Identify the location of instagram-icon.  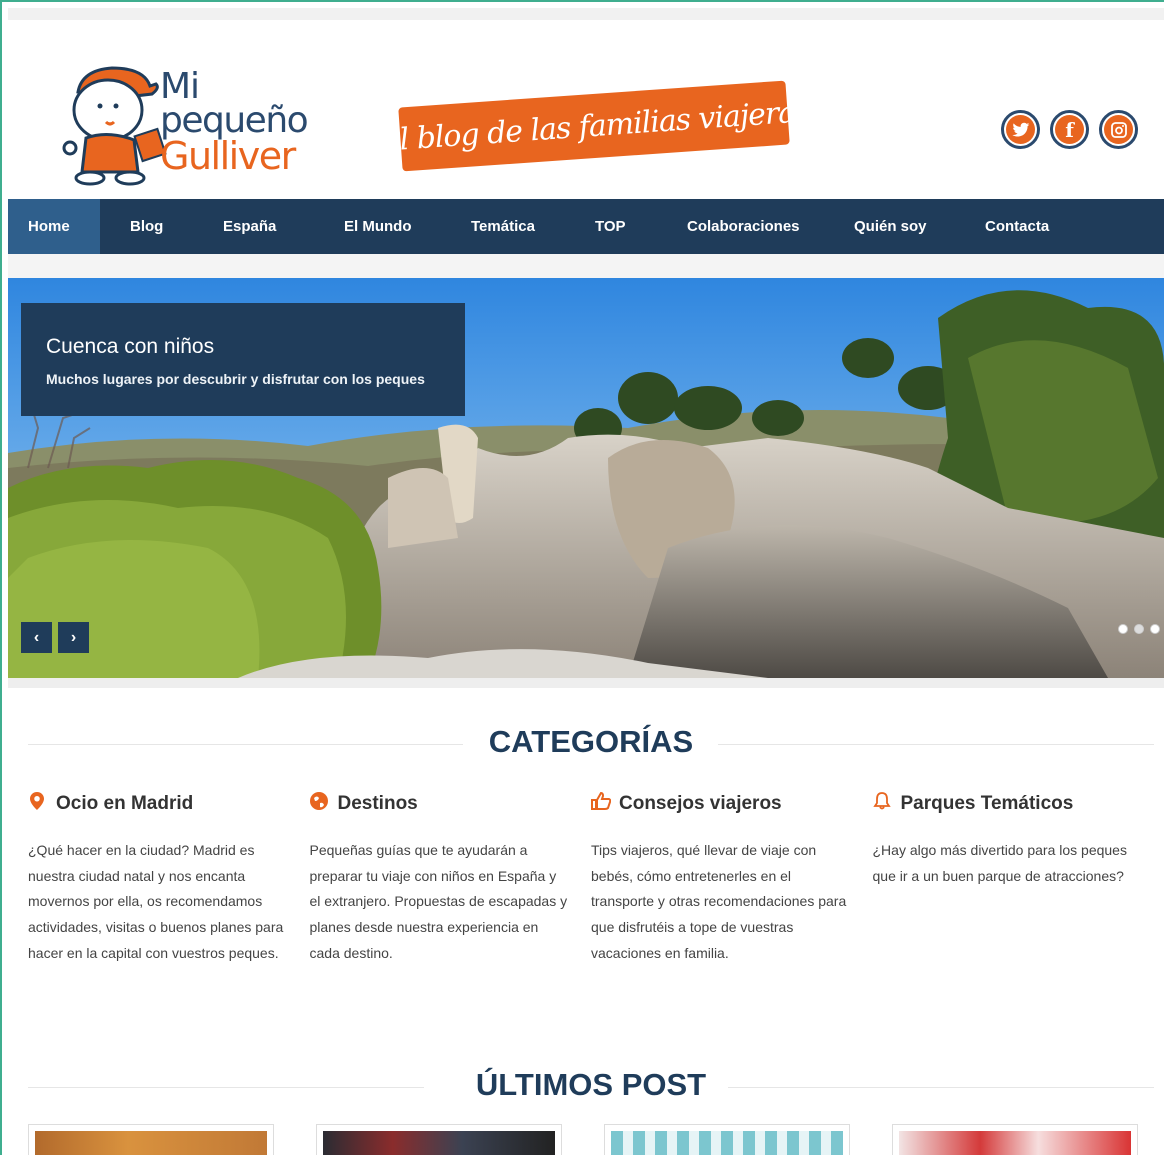
(1118, 129).